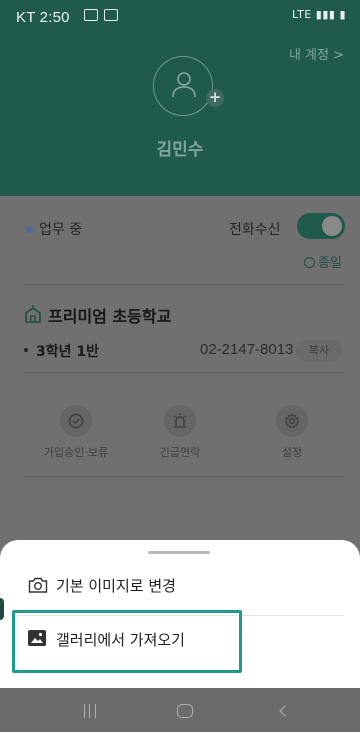  Describe the element at coordinates (180, 17) in the screenshot. I see `status-bar: KT 2:50 LTE ▮▮▮ ▮` at that location.